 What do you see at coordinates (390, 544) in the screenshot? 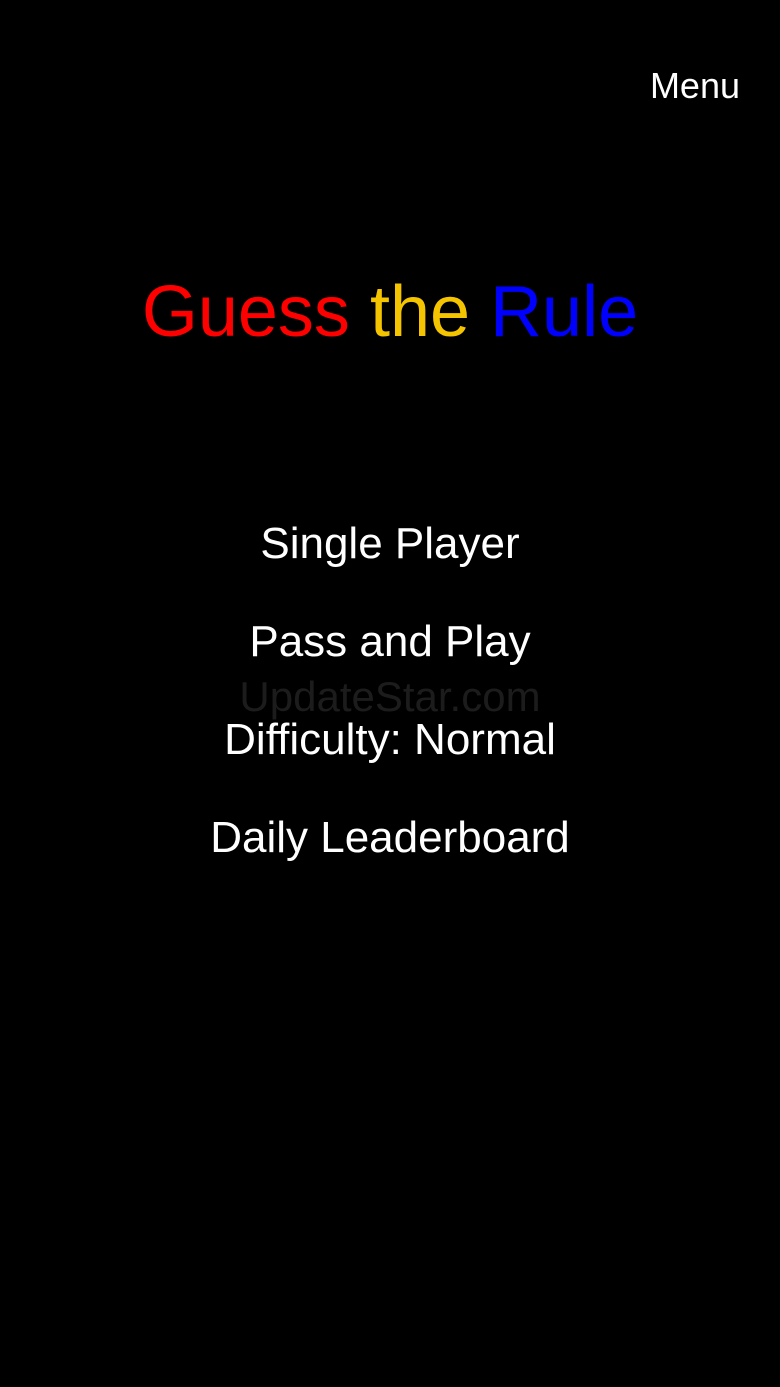
I see `single-player-button: Single Player` at bounding box center [390, 544].